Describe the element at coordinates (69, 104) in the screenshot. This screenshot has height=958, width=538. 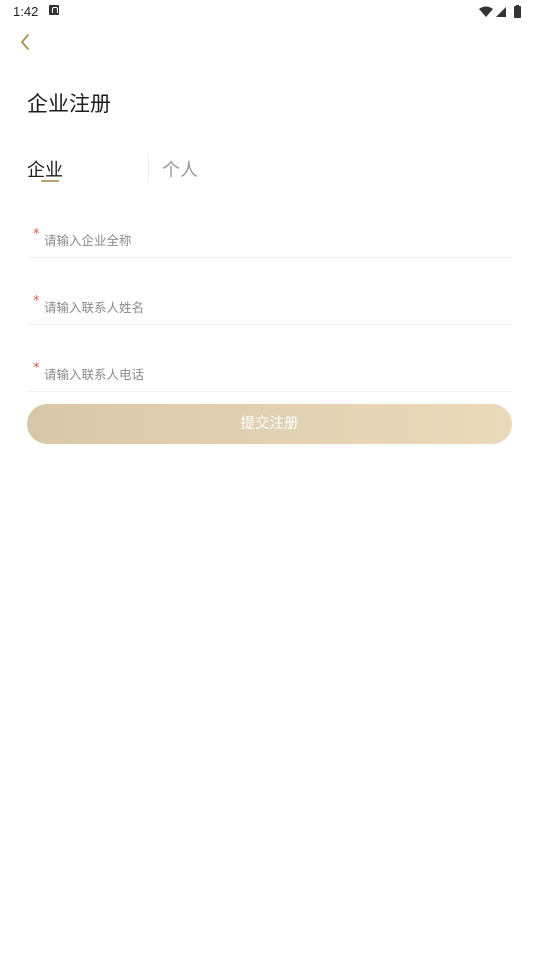
I see `page-title: 企业注册` at that location.